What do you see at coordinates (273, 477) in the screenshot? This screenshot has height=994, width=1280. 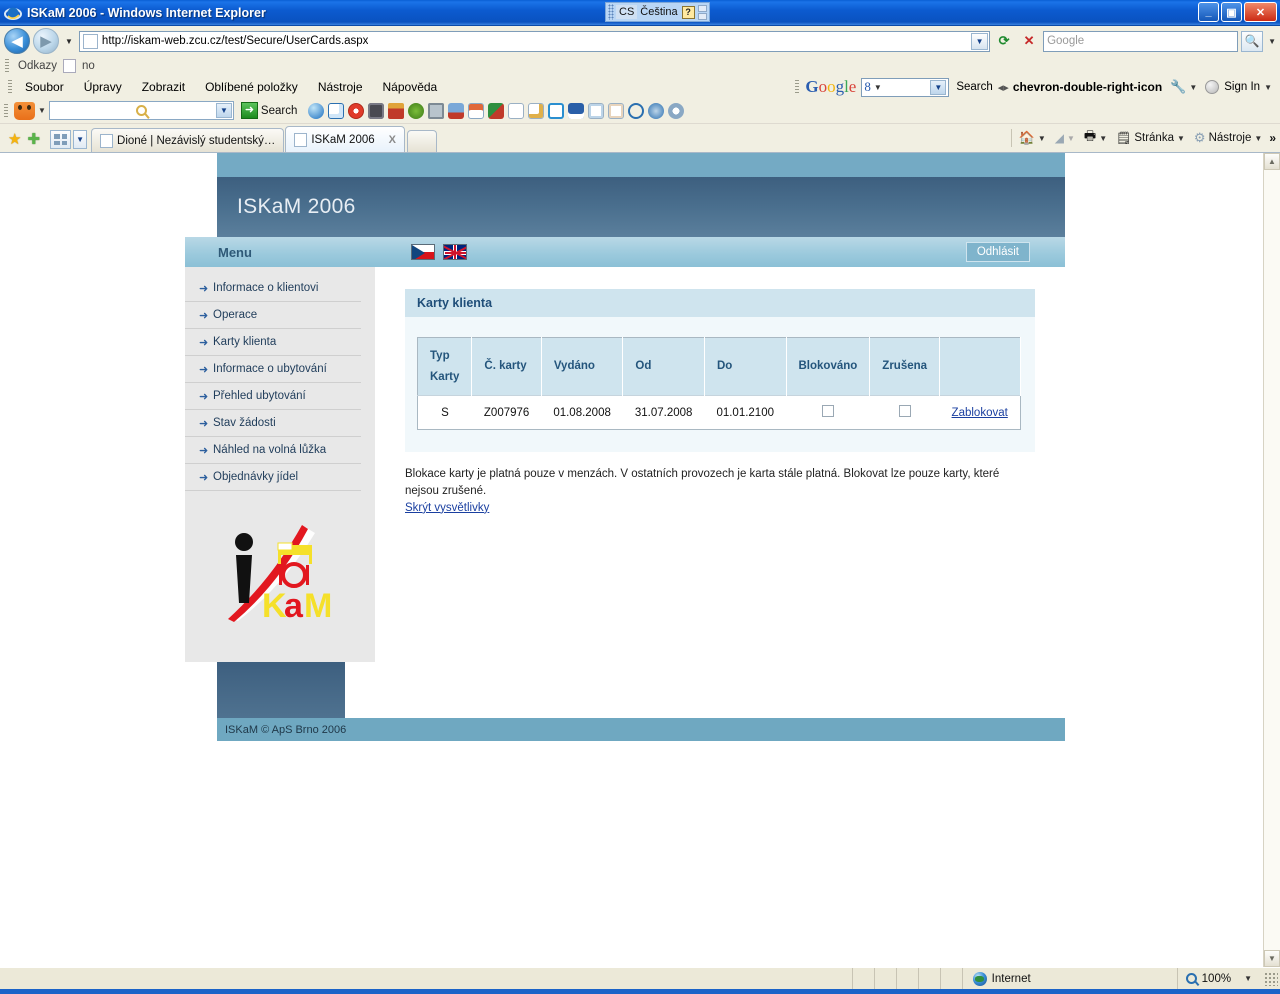 I see `sidebar-item-objednavky-jidel: ➜ Objednávky jídel` at bounding box center [273, 477].